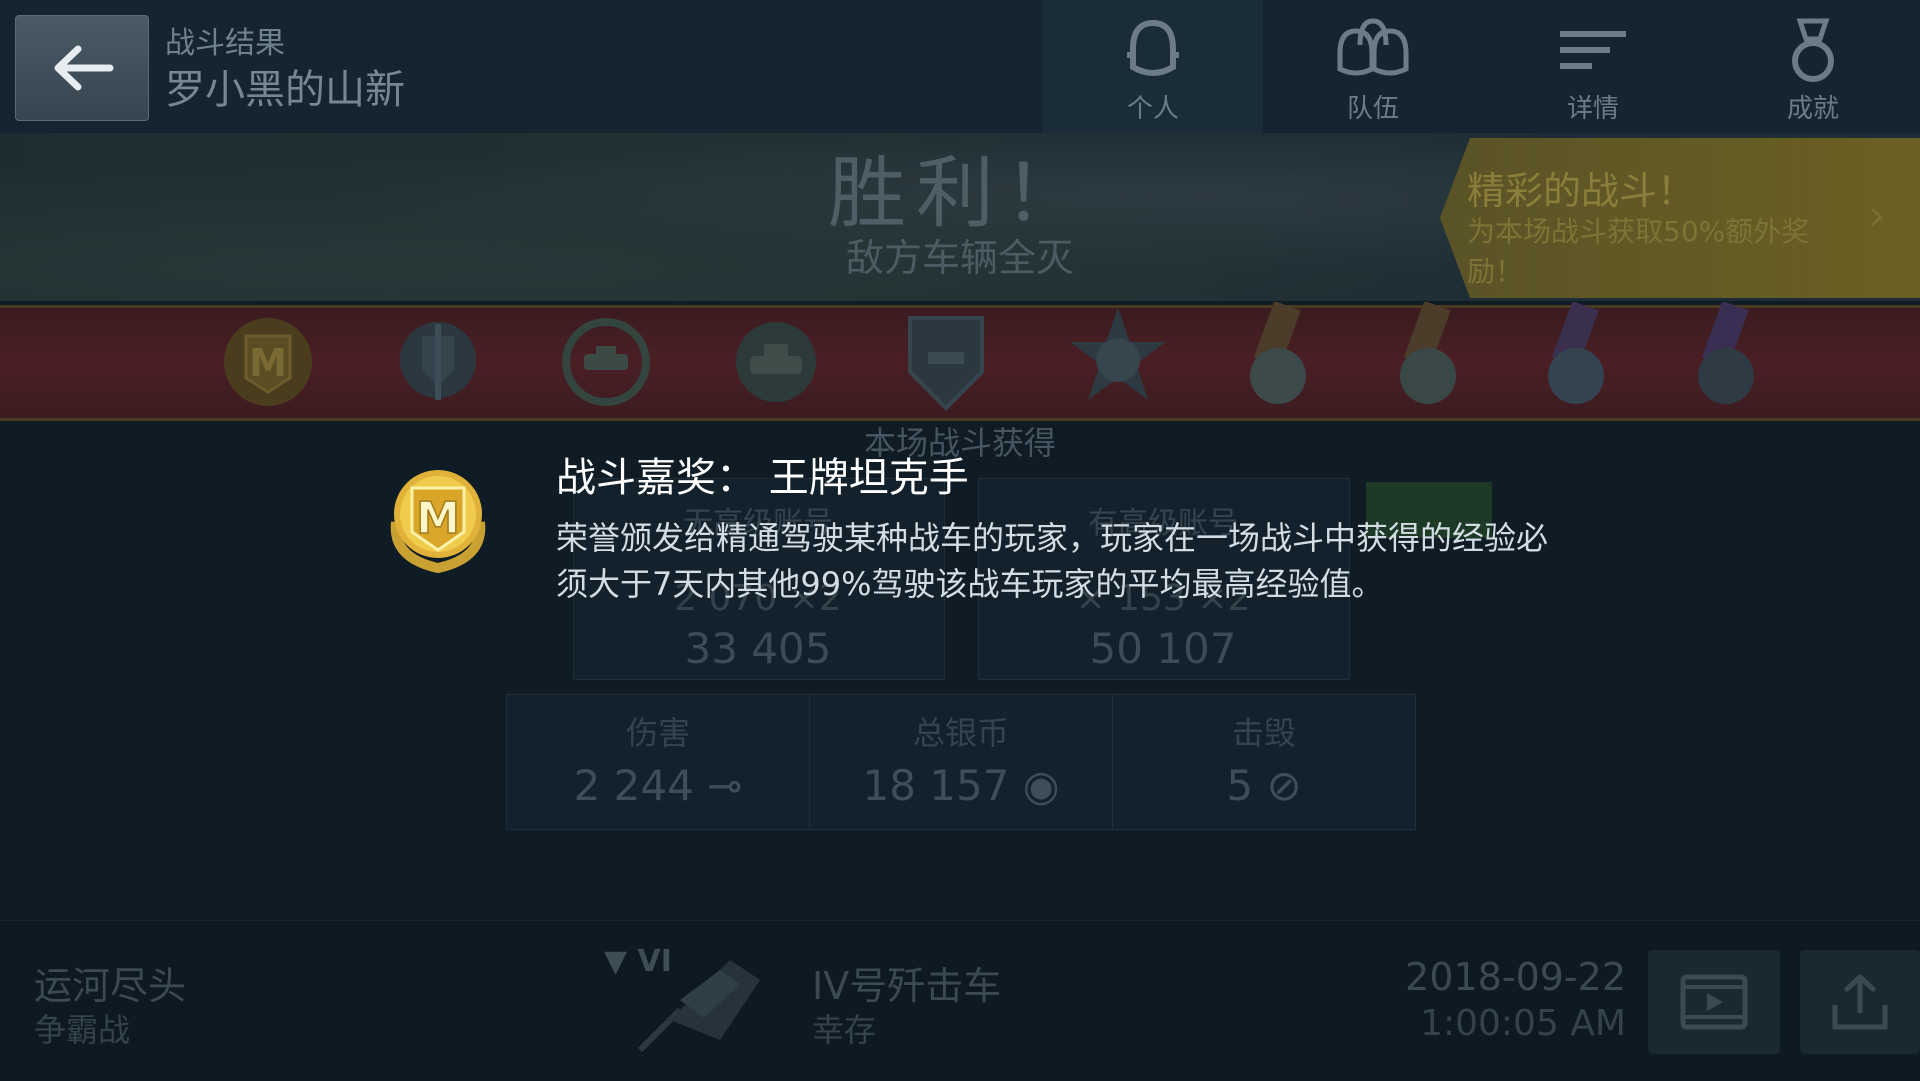 This screenshot has height=1081, width=1920. Describe the element at coordinates (1813, 50) in the screenshot. I see `achievement-medal-icon` at that location.